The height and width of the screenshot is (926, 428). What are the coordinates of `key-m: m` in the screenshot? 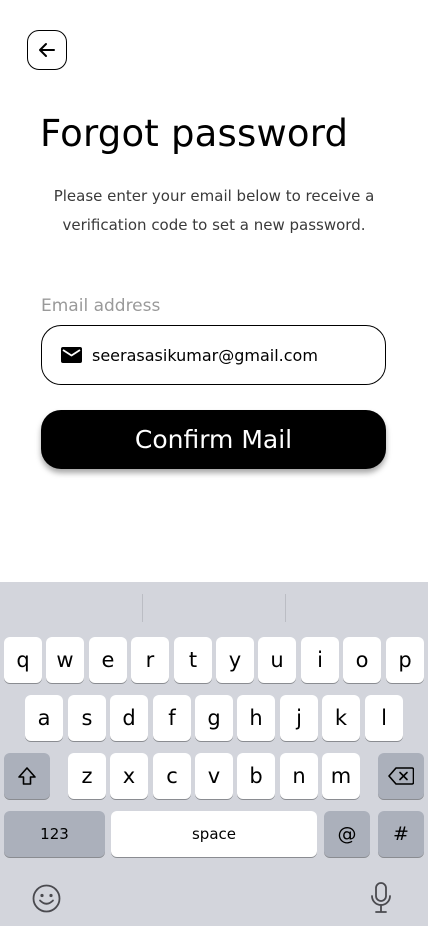 It's located at (341, 776).